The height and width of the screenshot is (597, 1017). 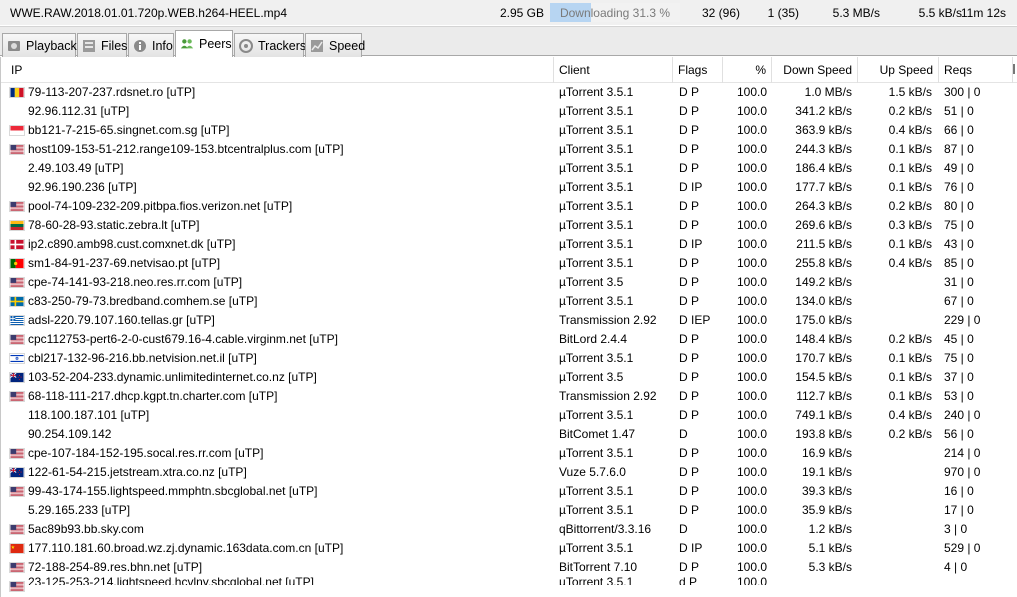 I want to click on tab-peers: Peers, so click(x=204, y=44).